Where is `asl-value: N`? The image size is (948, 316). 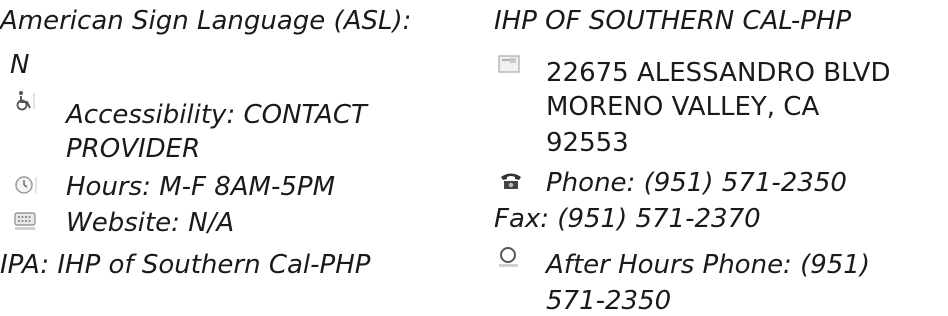 asl-value: N is located at coordinates (20, 65).